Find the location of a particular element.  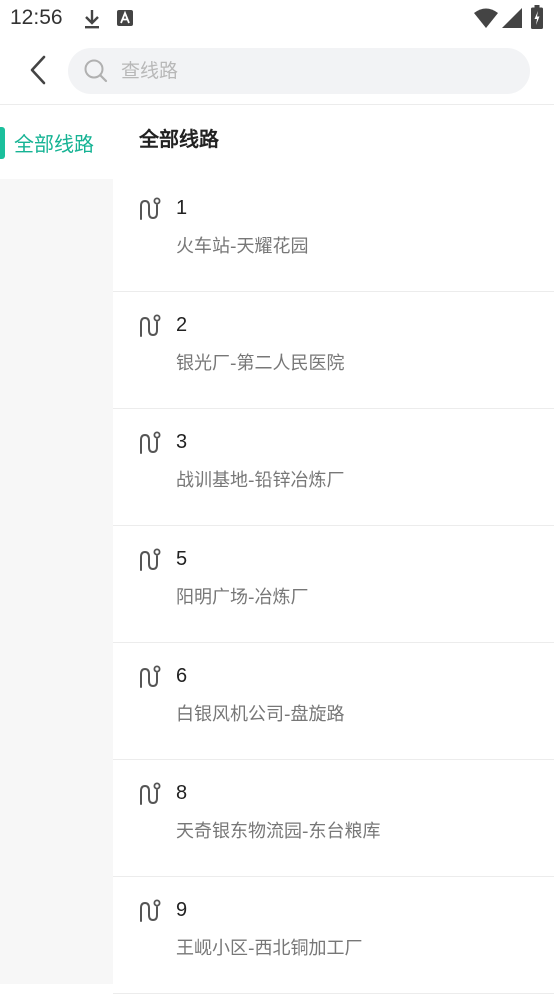

route-number: 6 is located at coordinates (182, 676).